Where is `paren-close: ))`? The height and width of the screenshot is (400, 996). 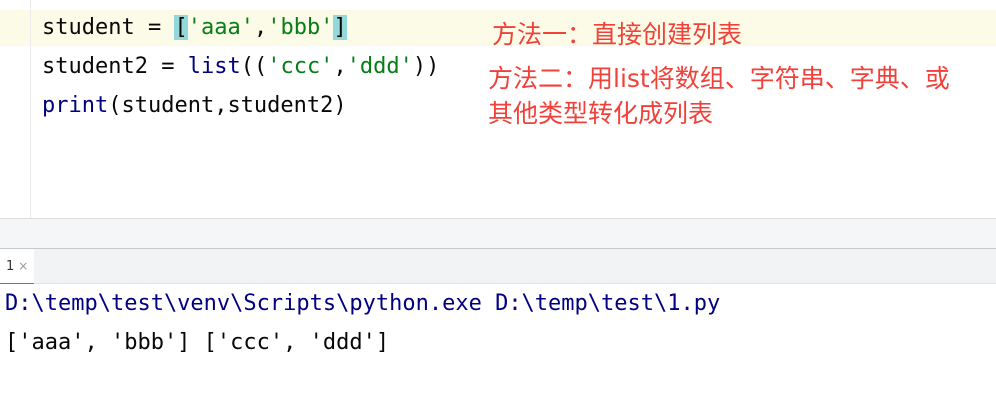 paren-close: )) is located at coordinates (426, 66).